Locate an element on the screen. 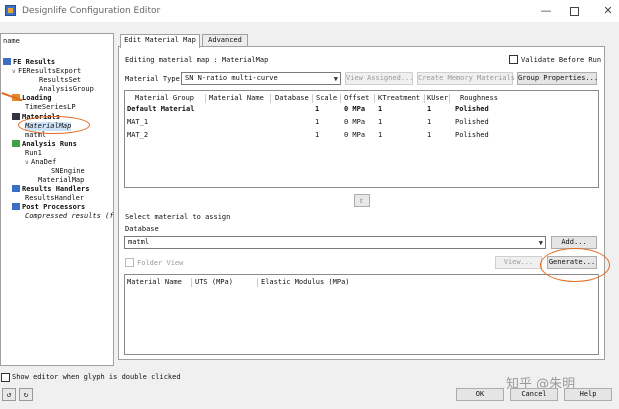 The height and width of the screenshot is (409, 619). tree-item-root: name is located at coordinates (11, 41).